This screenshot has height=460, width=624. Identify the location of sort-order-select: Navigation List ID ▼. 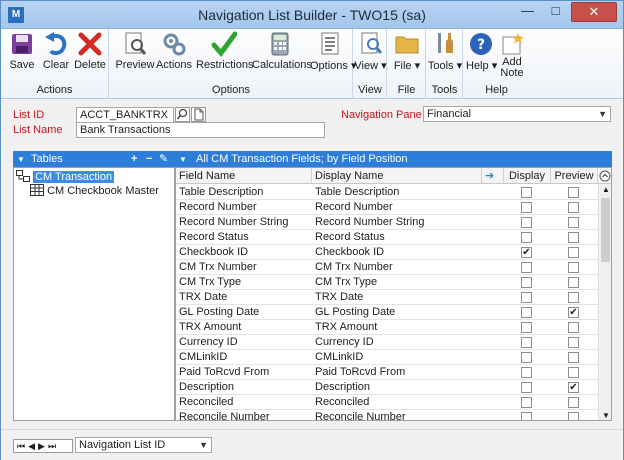
(143, 445).